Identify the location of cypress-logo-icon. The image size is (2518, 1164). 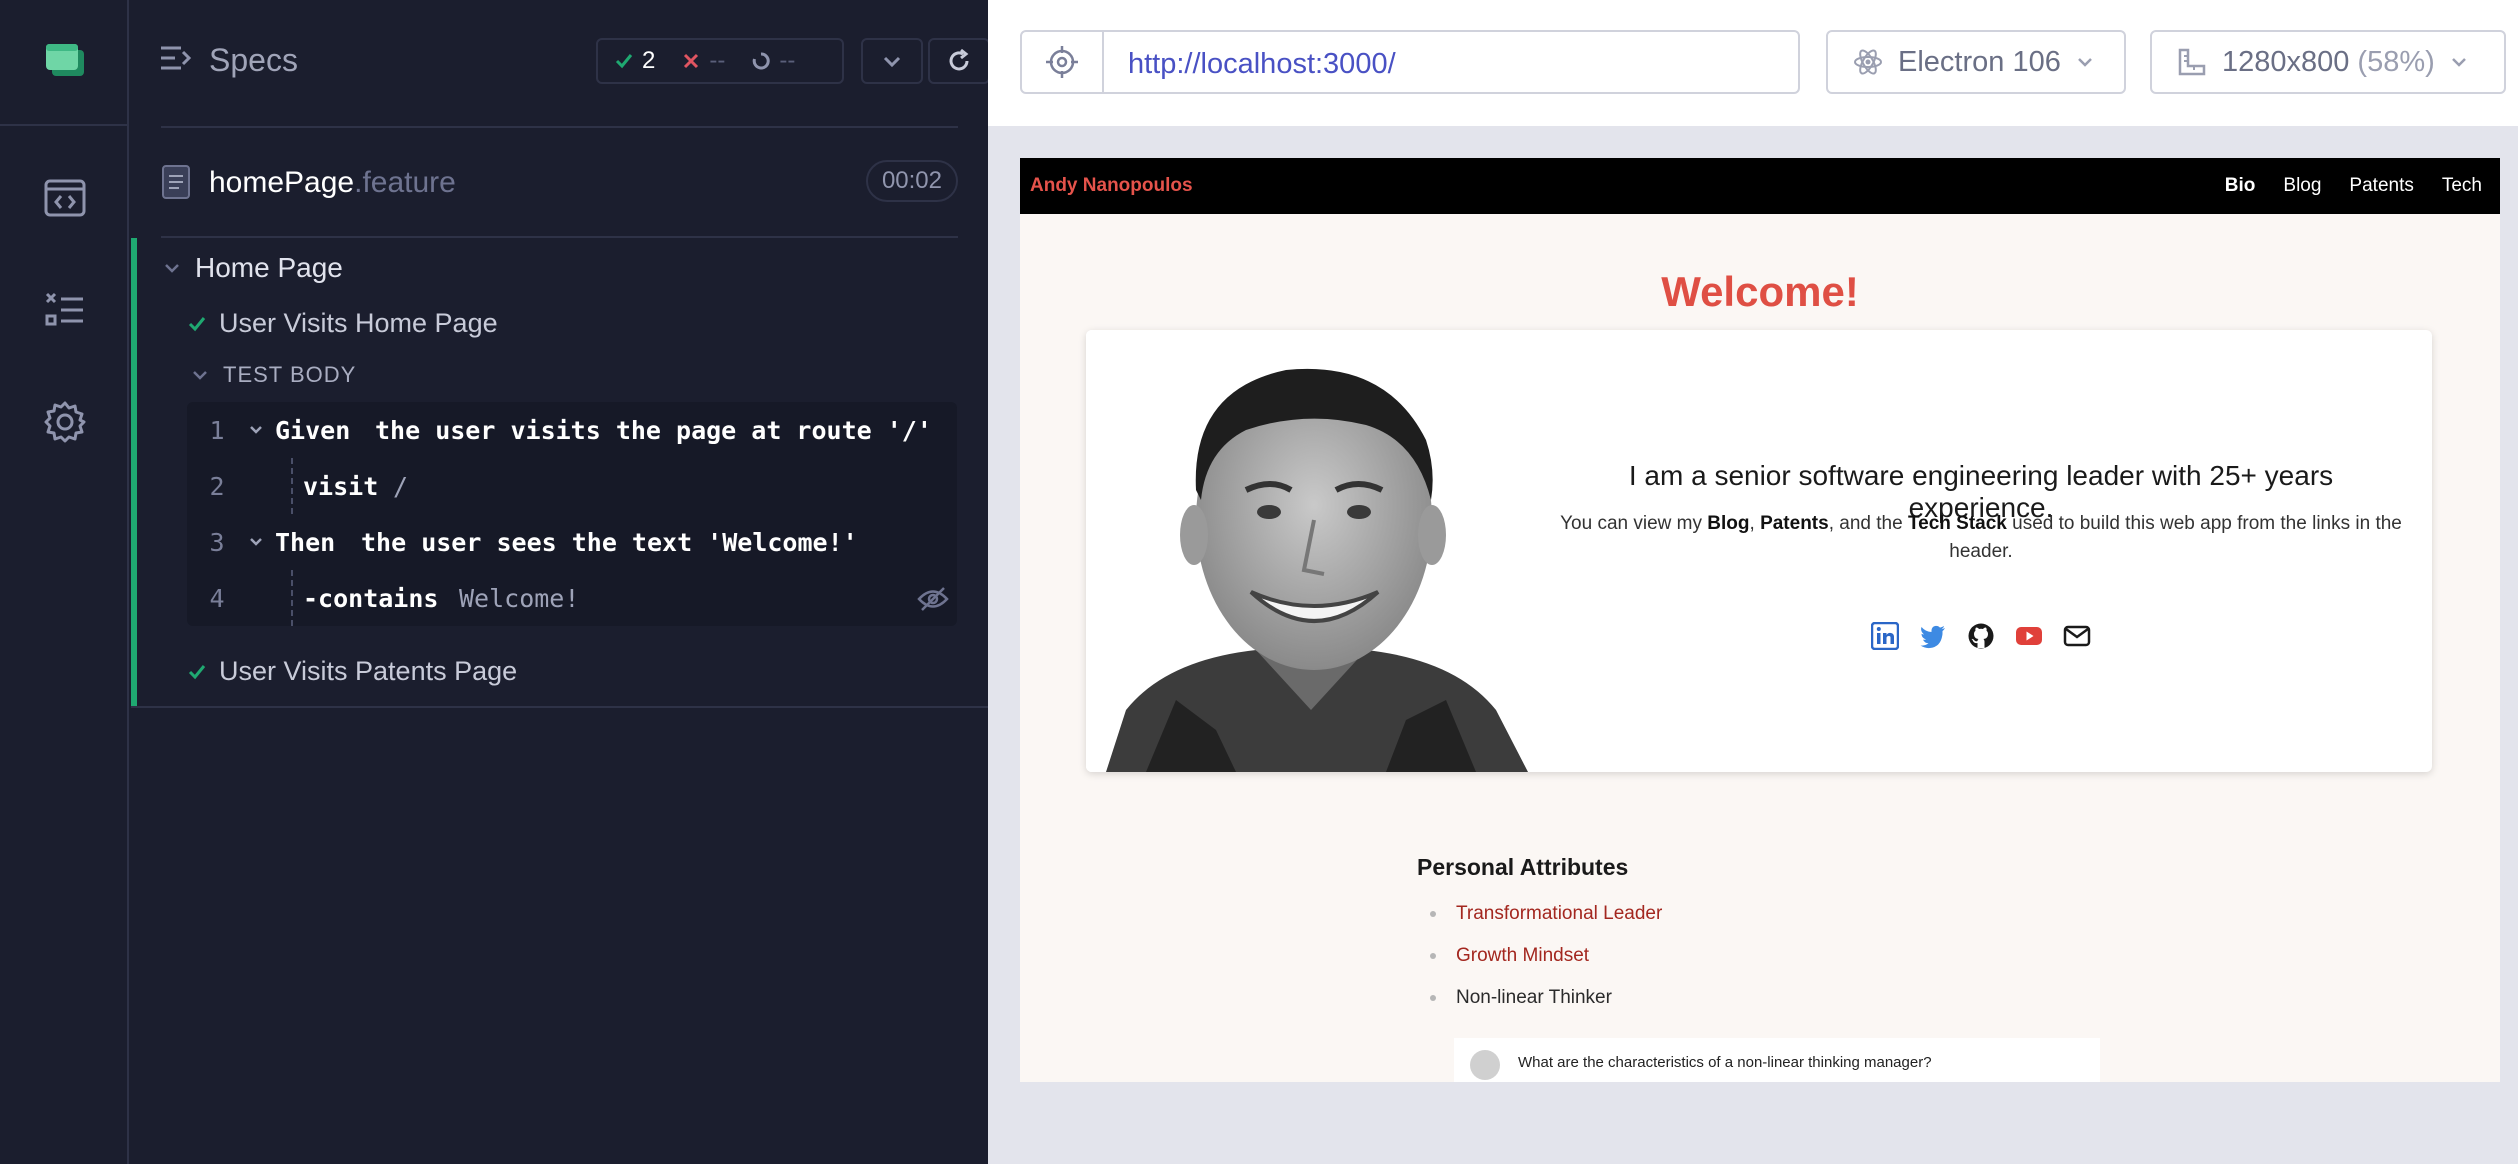
(66, 60).